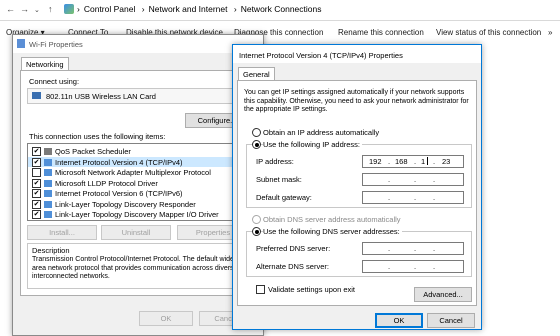 This screenshot has width=560, height=336. I want to click on ipv4-ok-button: OK, so click(399, 320).